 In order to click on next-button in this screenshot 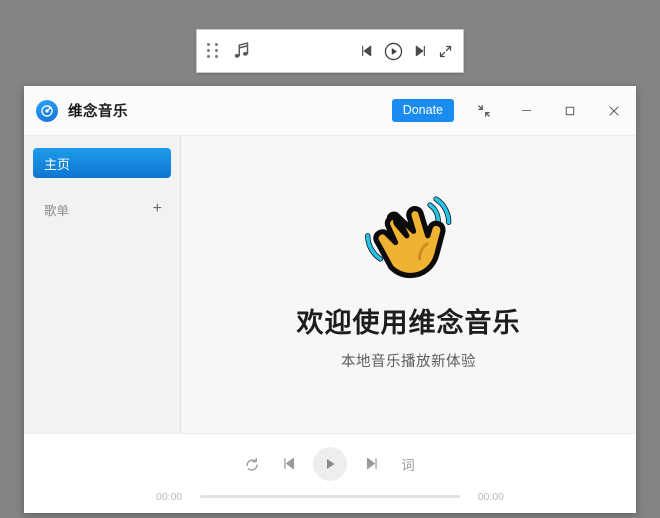, I will do `click(372, 464)`.